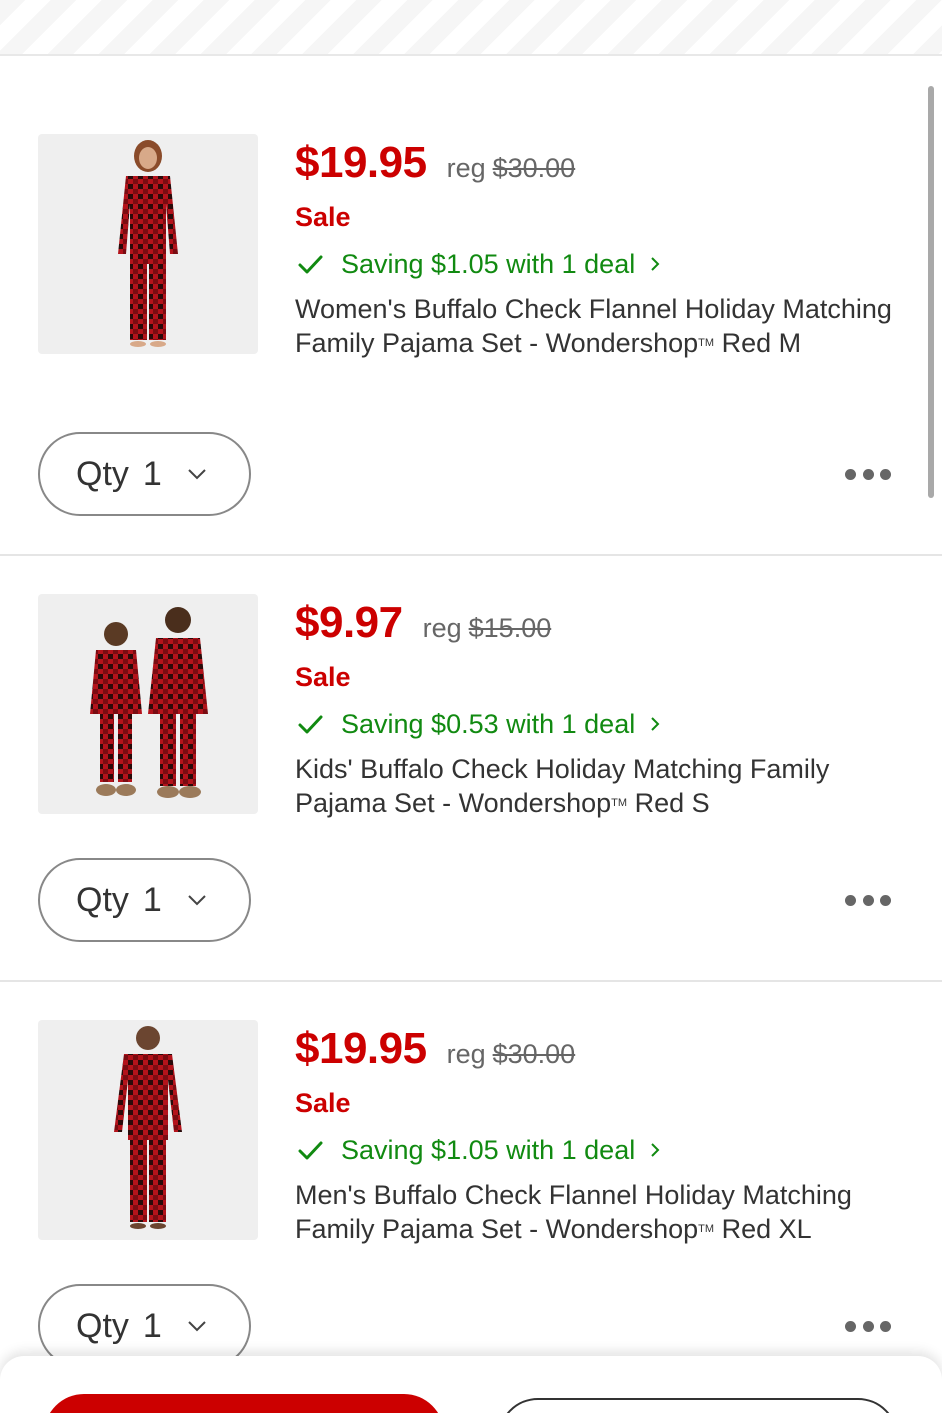  I want to click on checkout-bottom-sheet, so click(471, 1384).